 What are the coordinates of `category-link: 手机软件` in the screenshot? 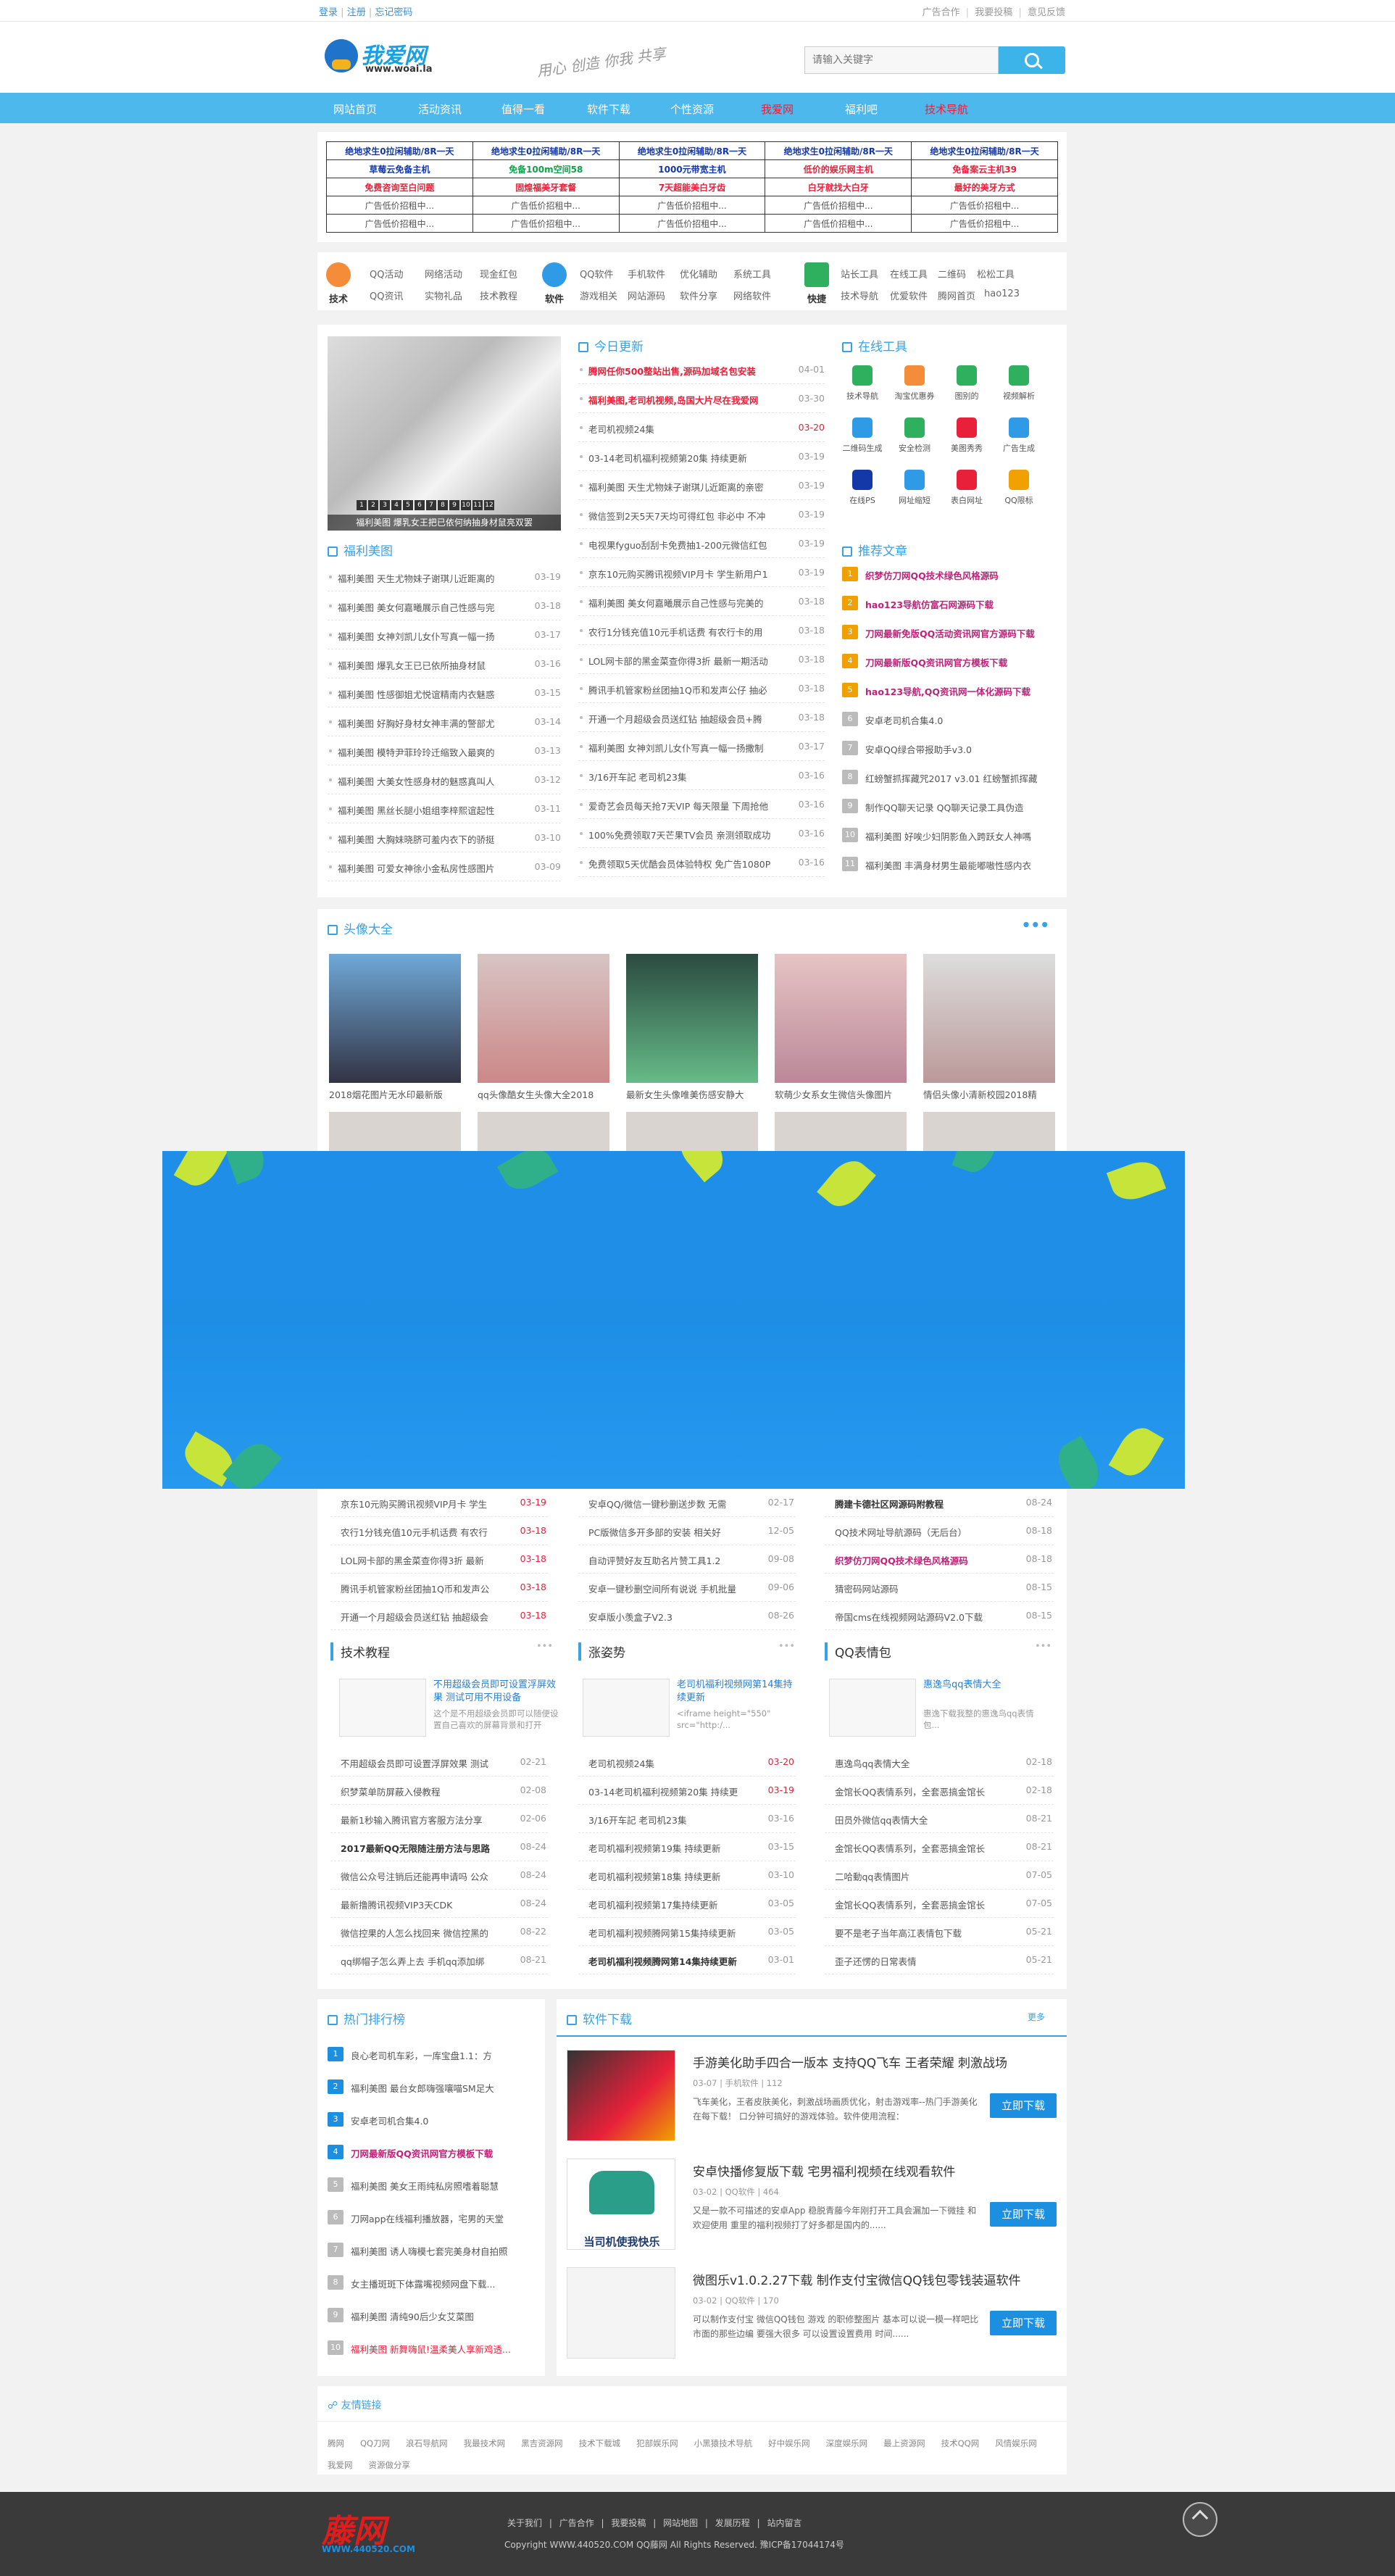 It's located at (646, 274).